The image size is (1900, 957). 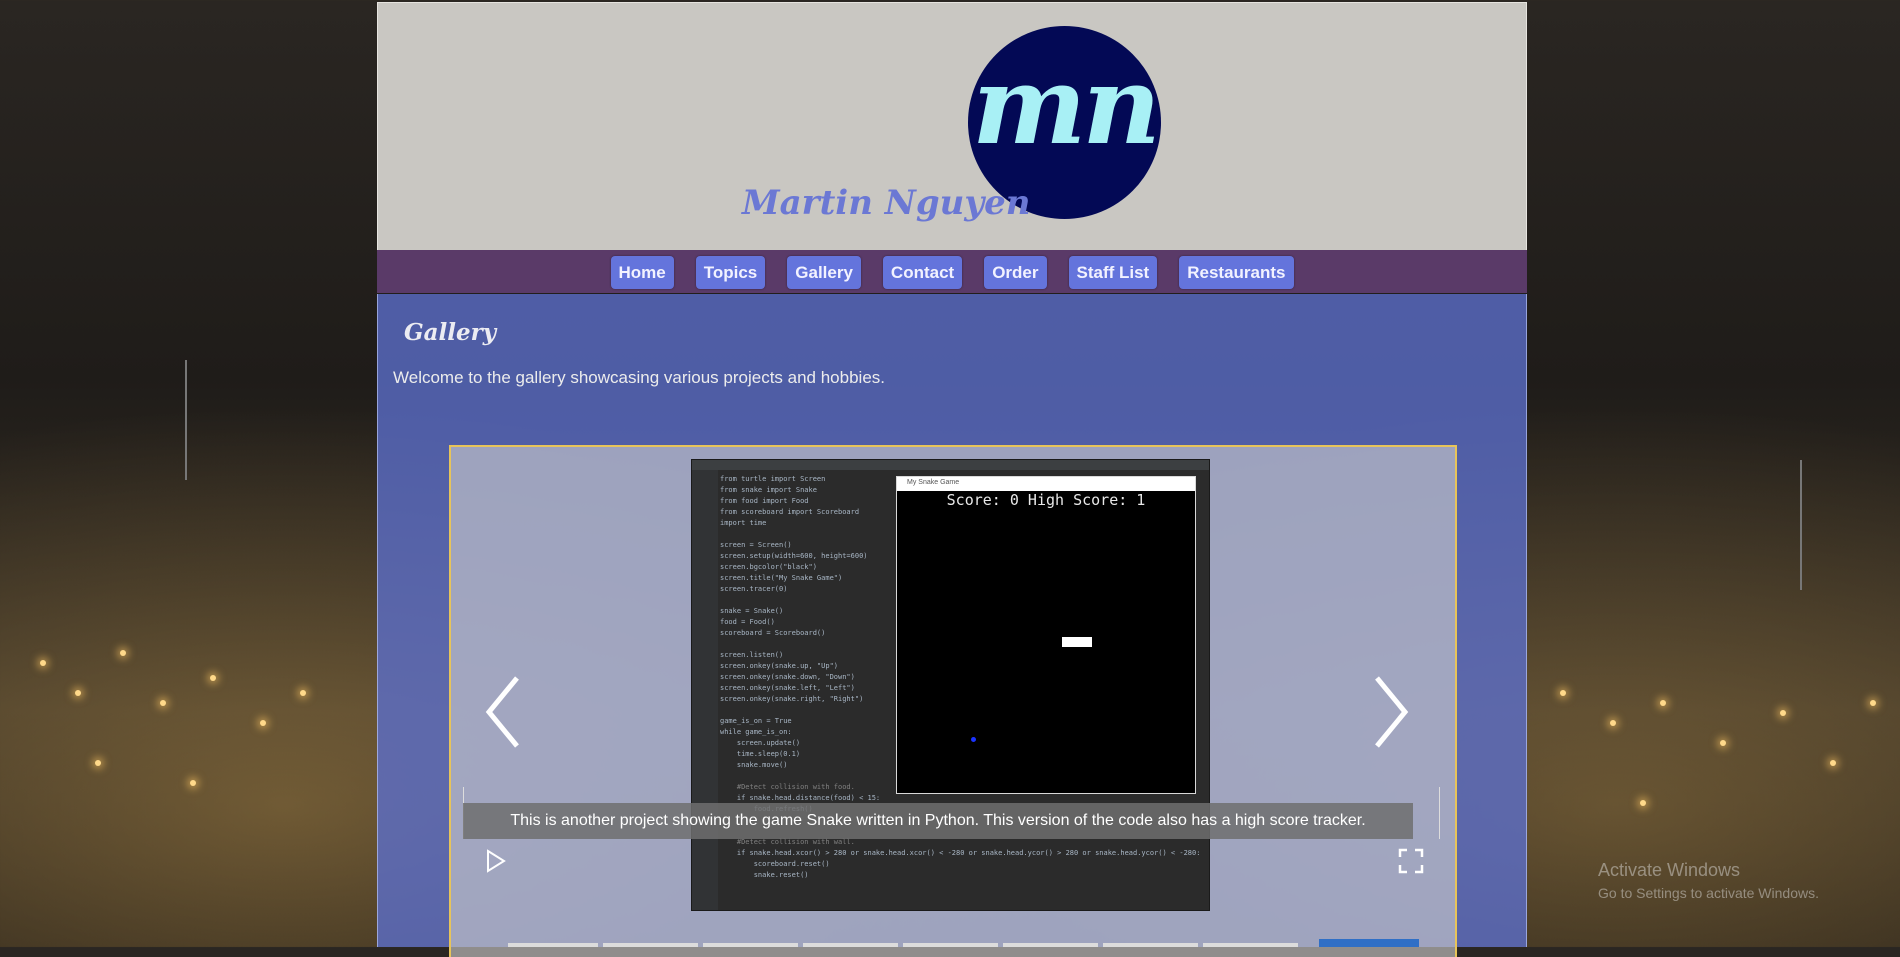 I want to click on code-gutter, so click(x=705, y=690).